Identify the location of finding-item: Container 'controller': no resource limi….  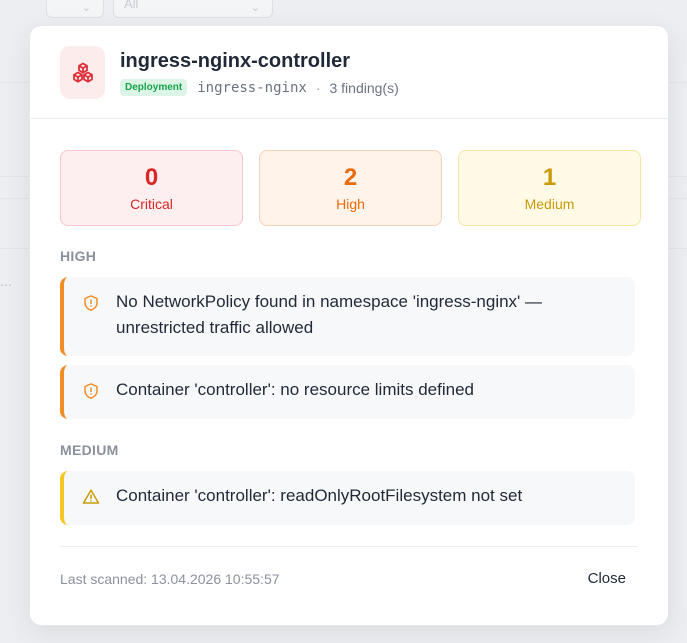
(347, 392).